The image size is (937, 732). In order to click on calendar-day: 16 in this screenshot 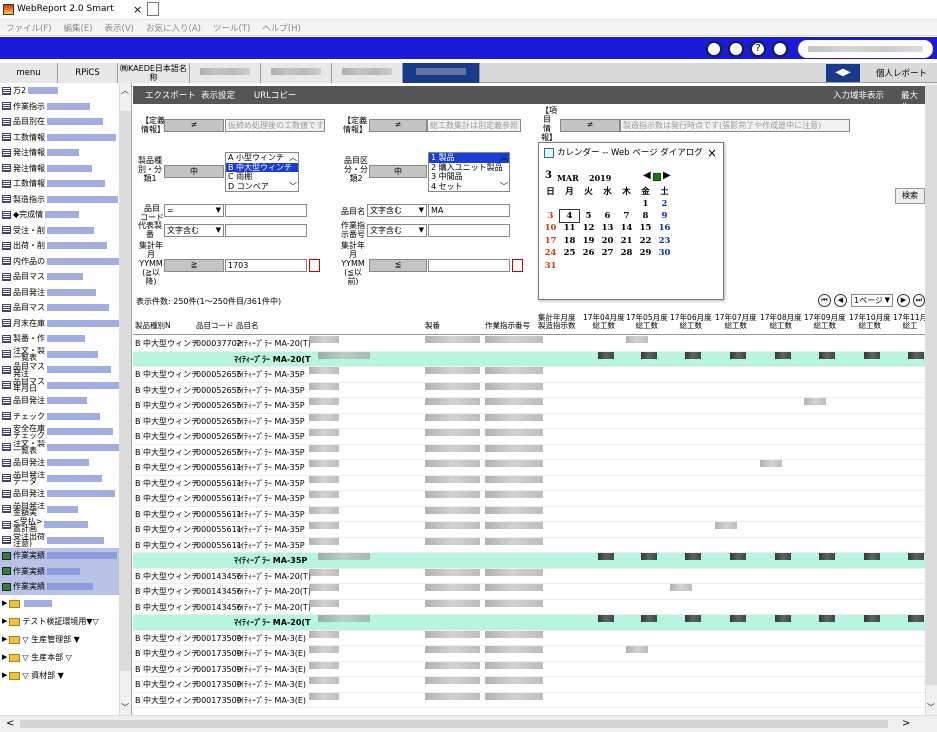, I will do `click(664, 228)`.